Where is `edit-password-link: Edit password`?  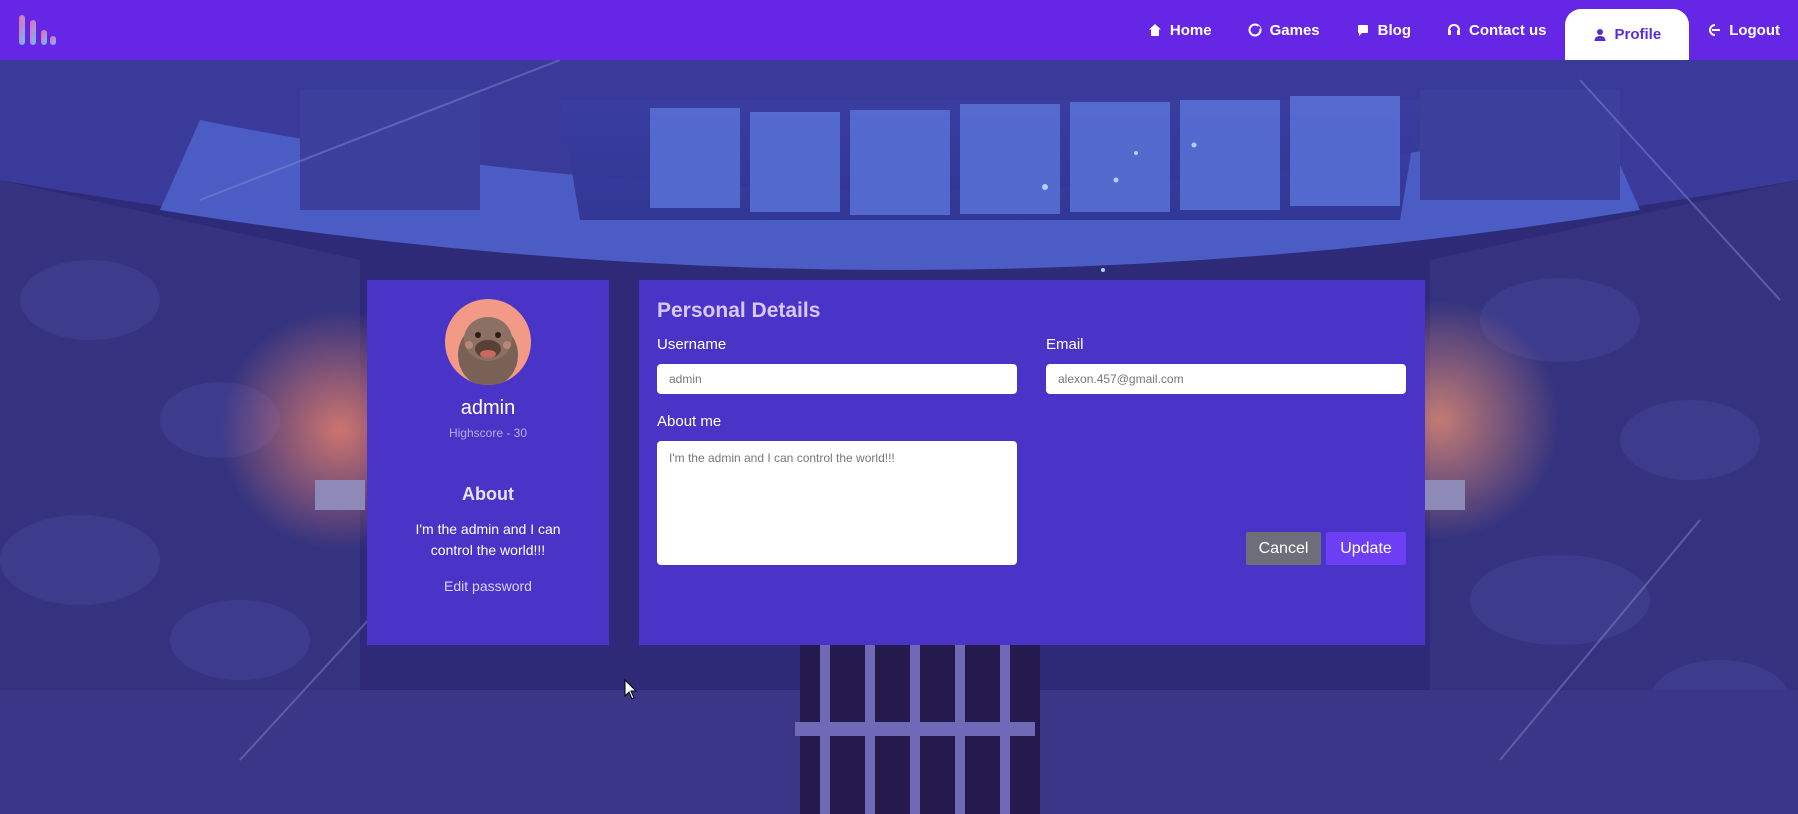
edit-password-link: Edit password is located at coordinates (488, 586).